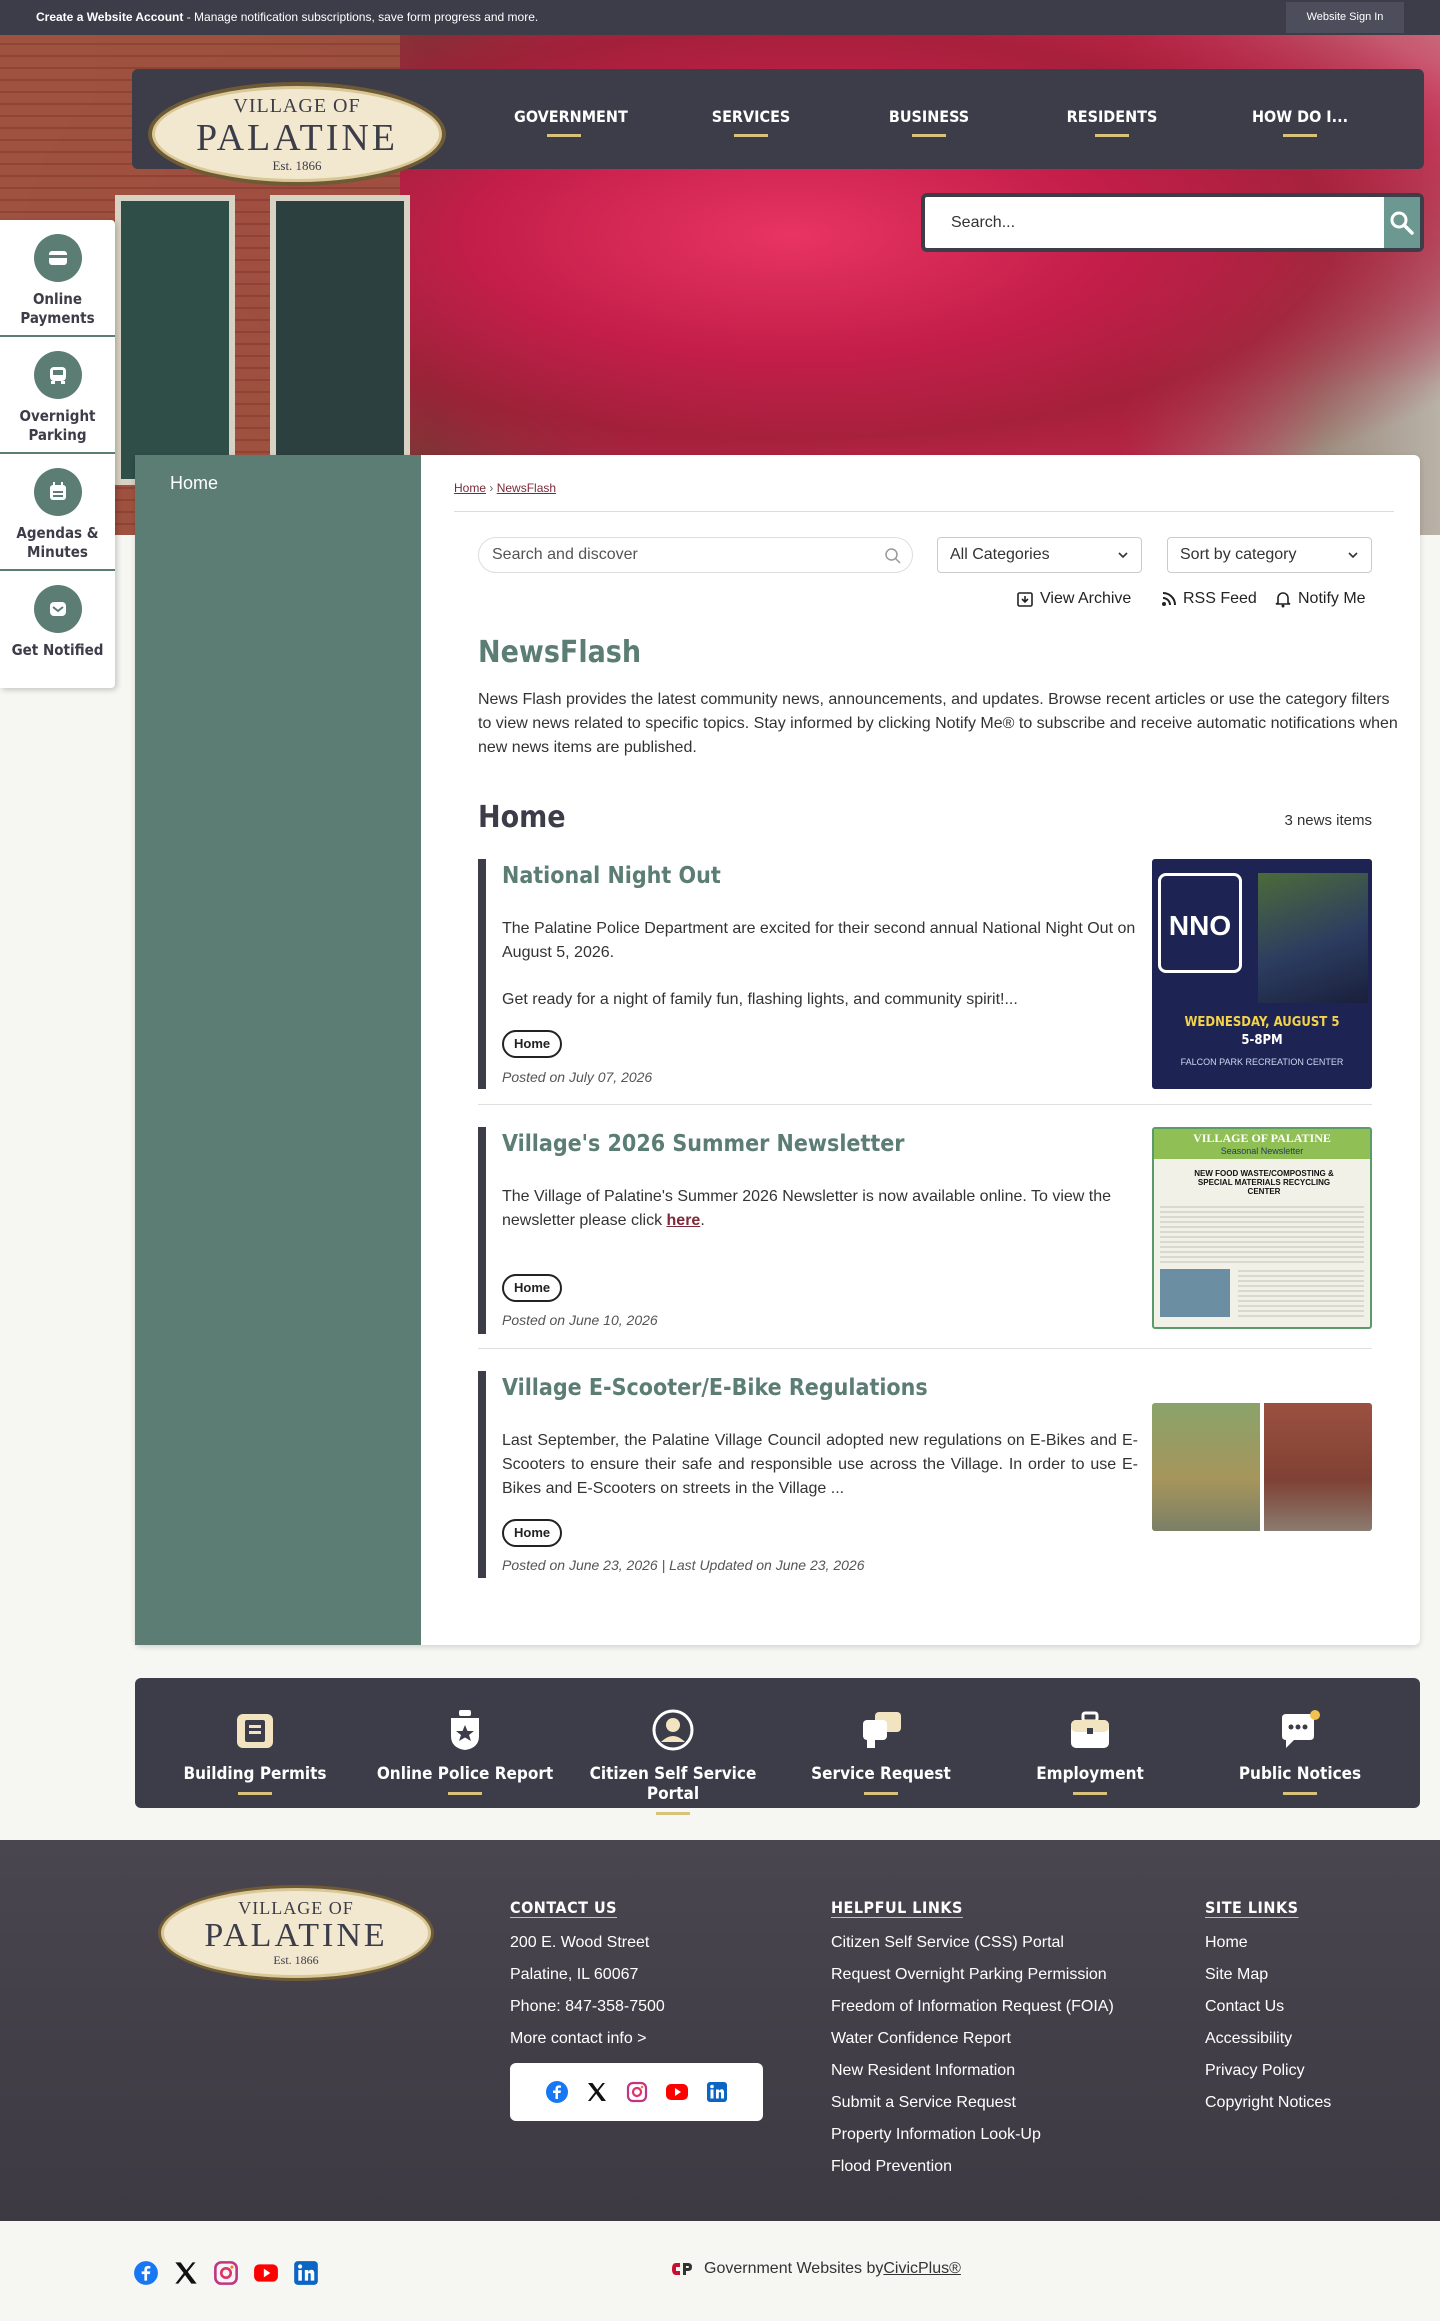 The height and width of the screenshot is (2321, 1440). What do you see at coordinates (465, 1750) in the screenshot?
I see `feature-online-police-report: Online Police Report` at bounding box center [465, 1750].